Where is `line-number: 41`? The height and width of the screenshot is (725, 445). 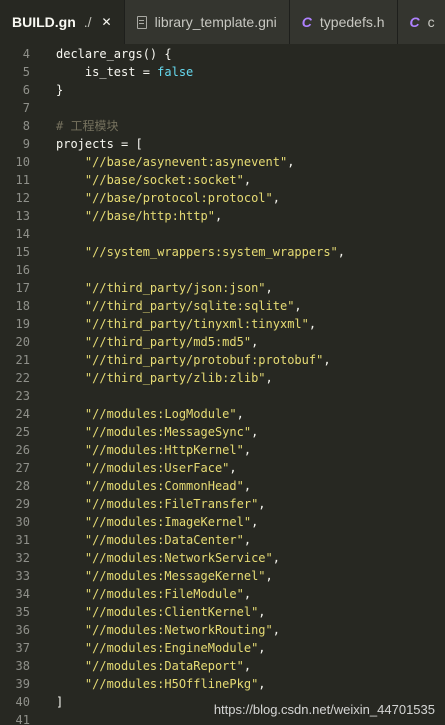
line-number: 41 is located at coordinates (22, 719).